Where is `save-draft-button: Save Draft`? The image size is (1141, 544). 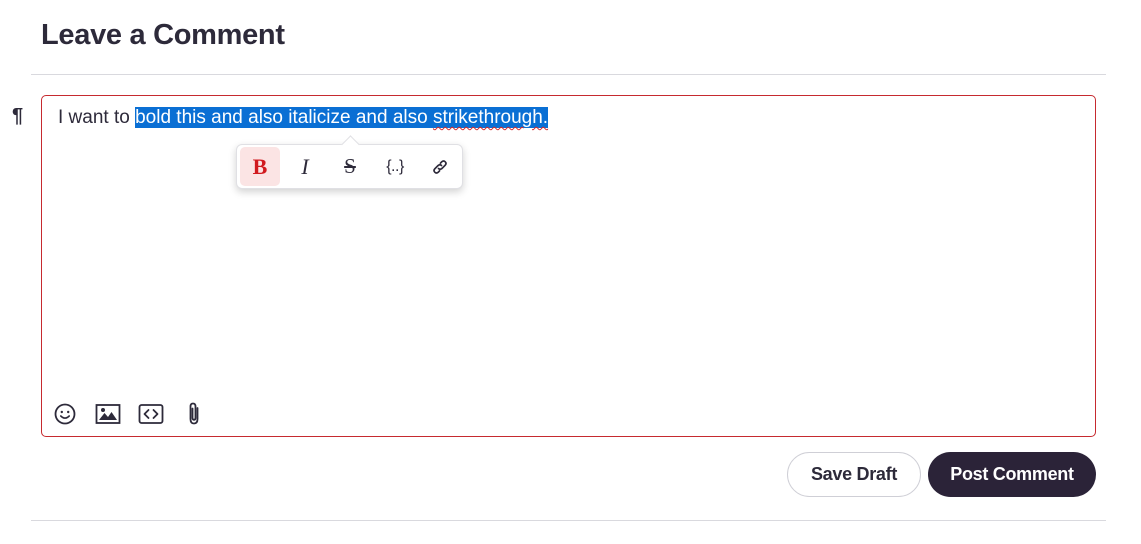 save-draft-button: Save Draft is located at coordinates (854, 474).